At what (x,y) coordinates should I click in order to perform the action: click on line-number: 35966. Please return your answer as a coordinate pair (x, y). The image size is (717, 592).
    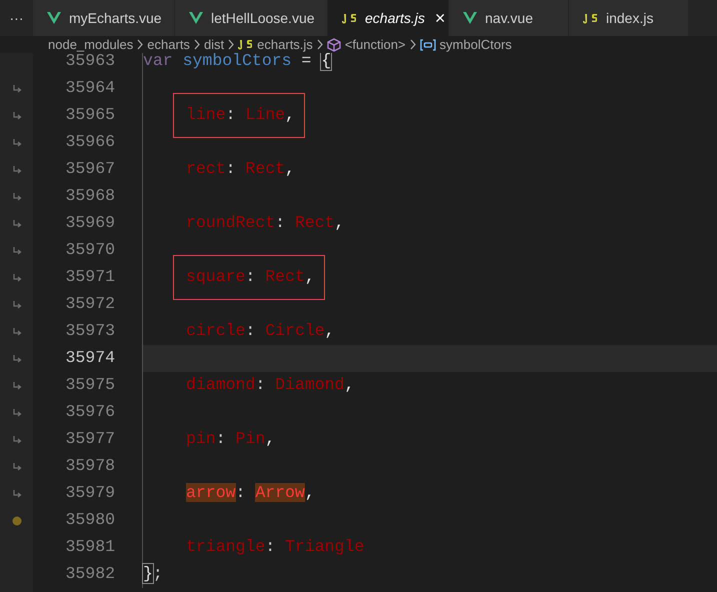
    Looking at the image, I should click on (89, 142).